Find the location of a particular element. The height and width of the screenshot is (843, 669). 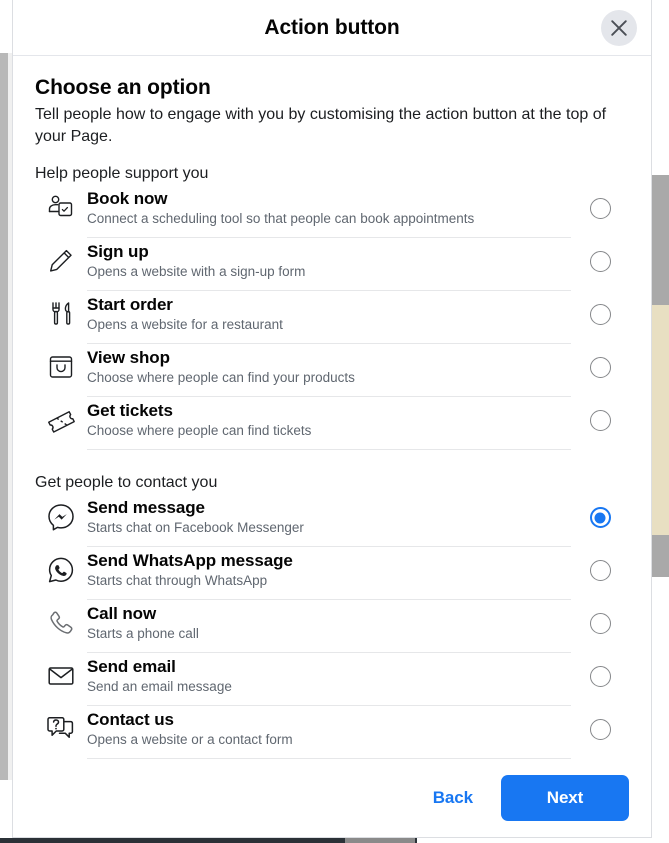

dialog-header: Action button is located at coordinates (332, 28).